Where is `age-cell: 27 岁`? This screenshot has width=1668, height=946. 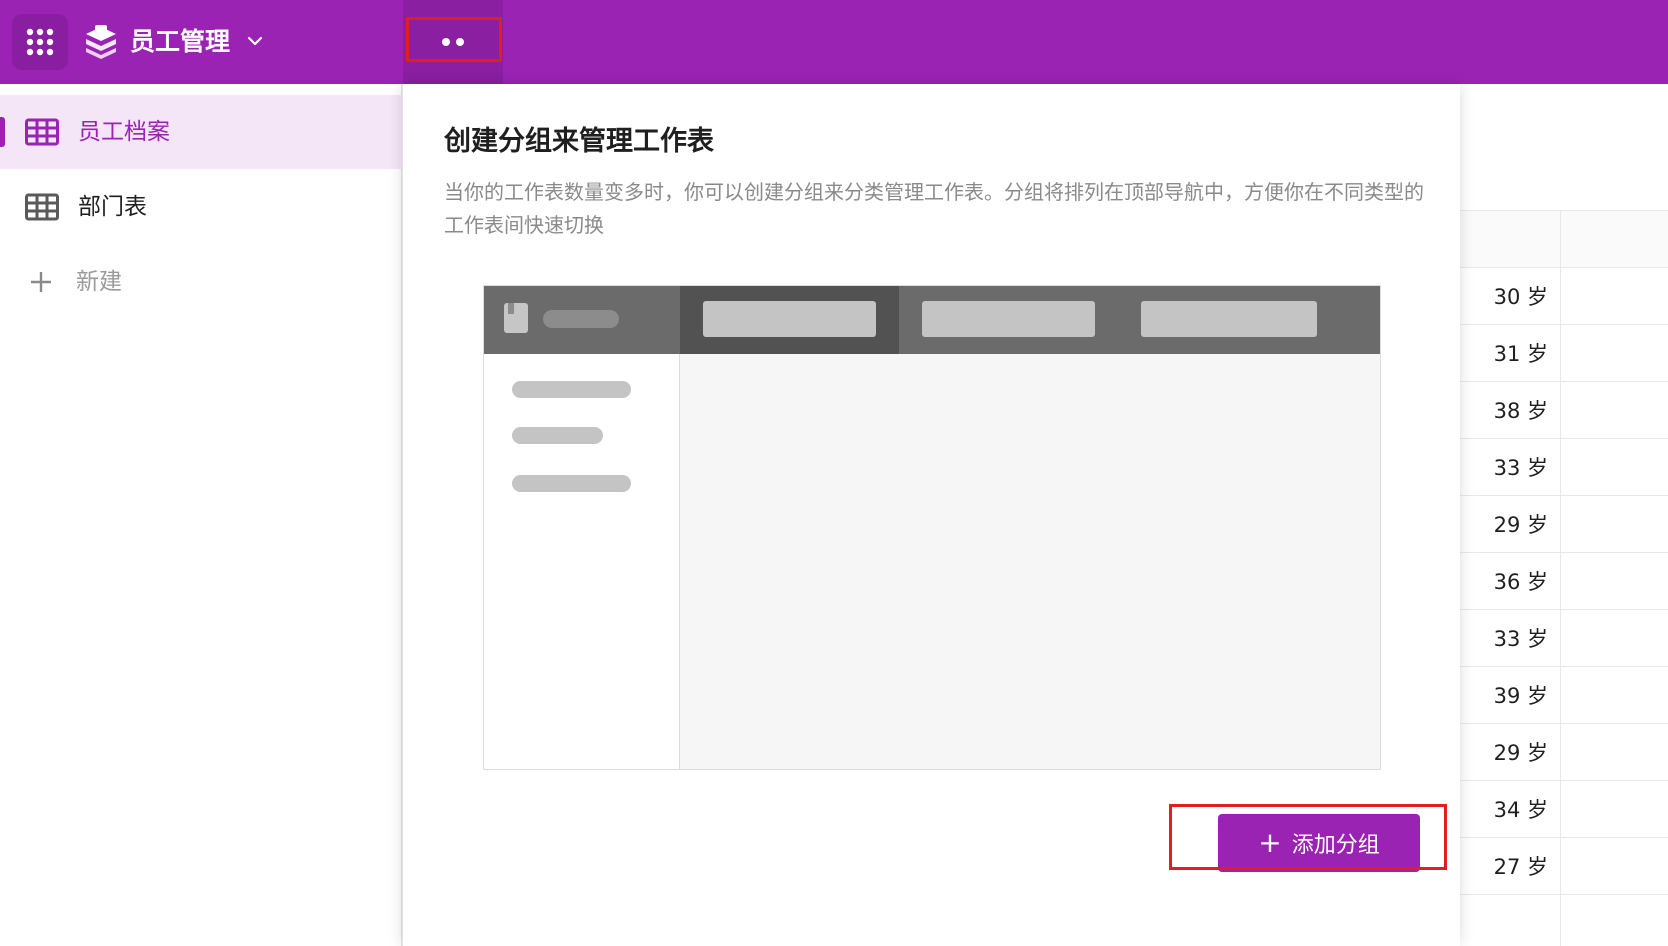 age-cell: 27 岁 is located at coordinates (1520, 867).